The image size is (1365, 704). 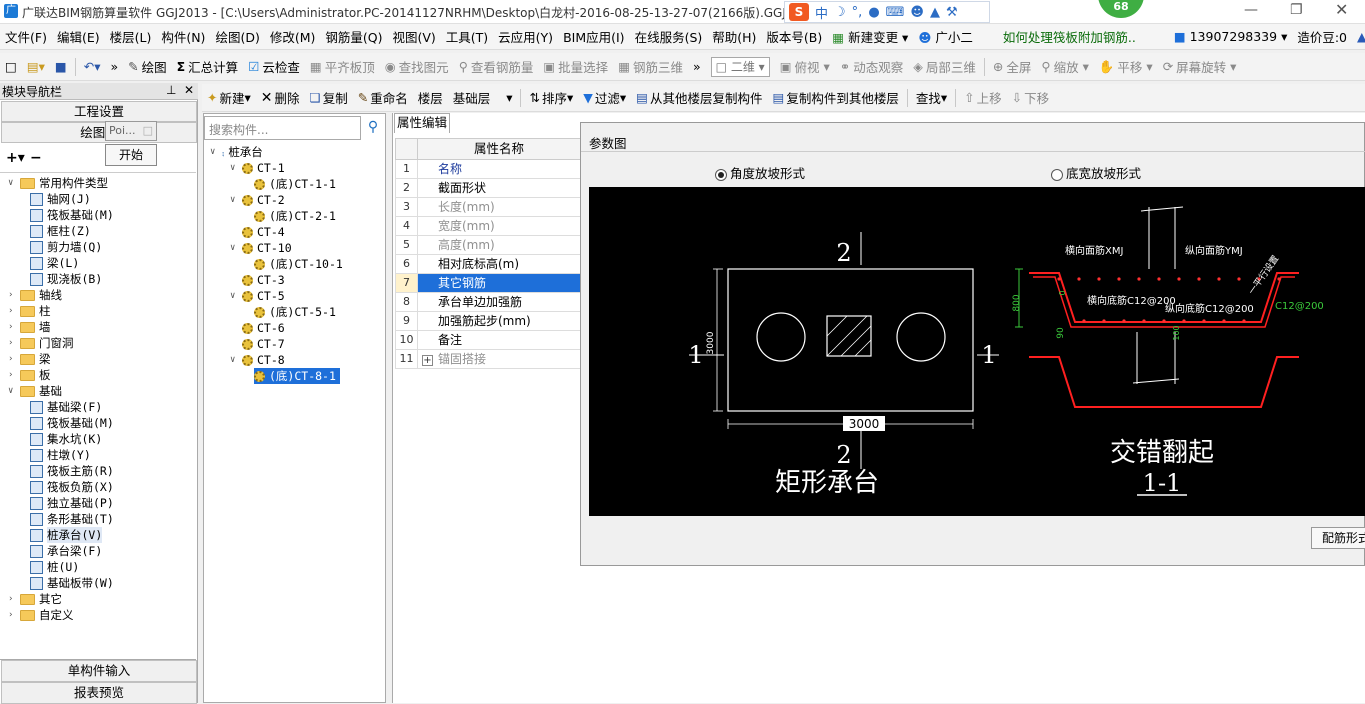 What do you see at coordinates (261, 248) in the screenshot?
I see `component-item: ∨ CT-10` at bounding box center [261, 248].